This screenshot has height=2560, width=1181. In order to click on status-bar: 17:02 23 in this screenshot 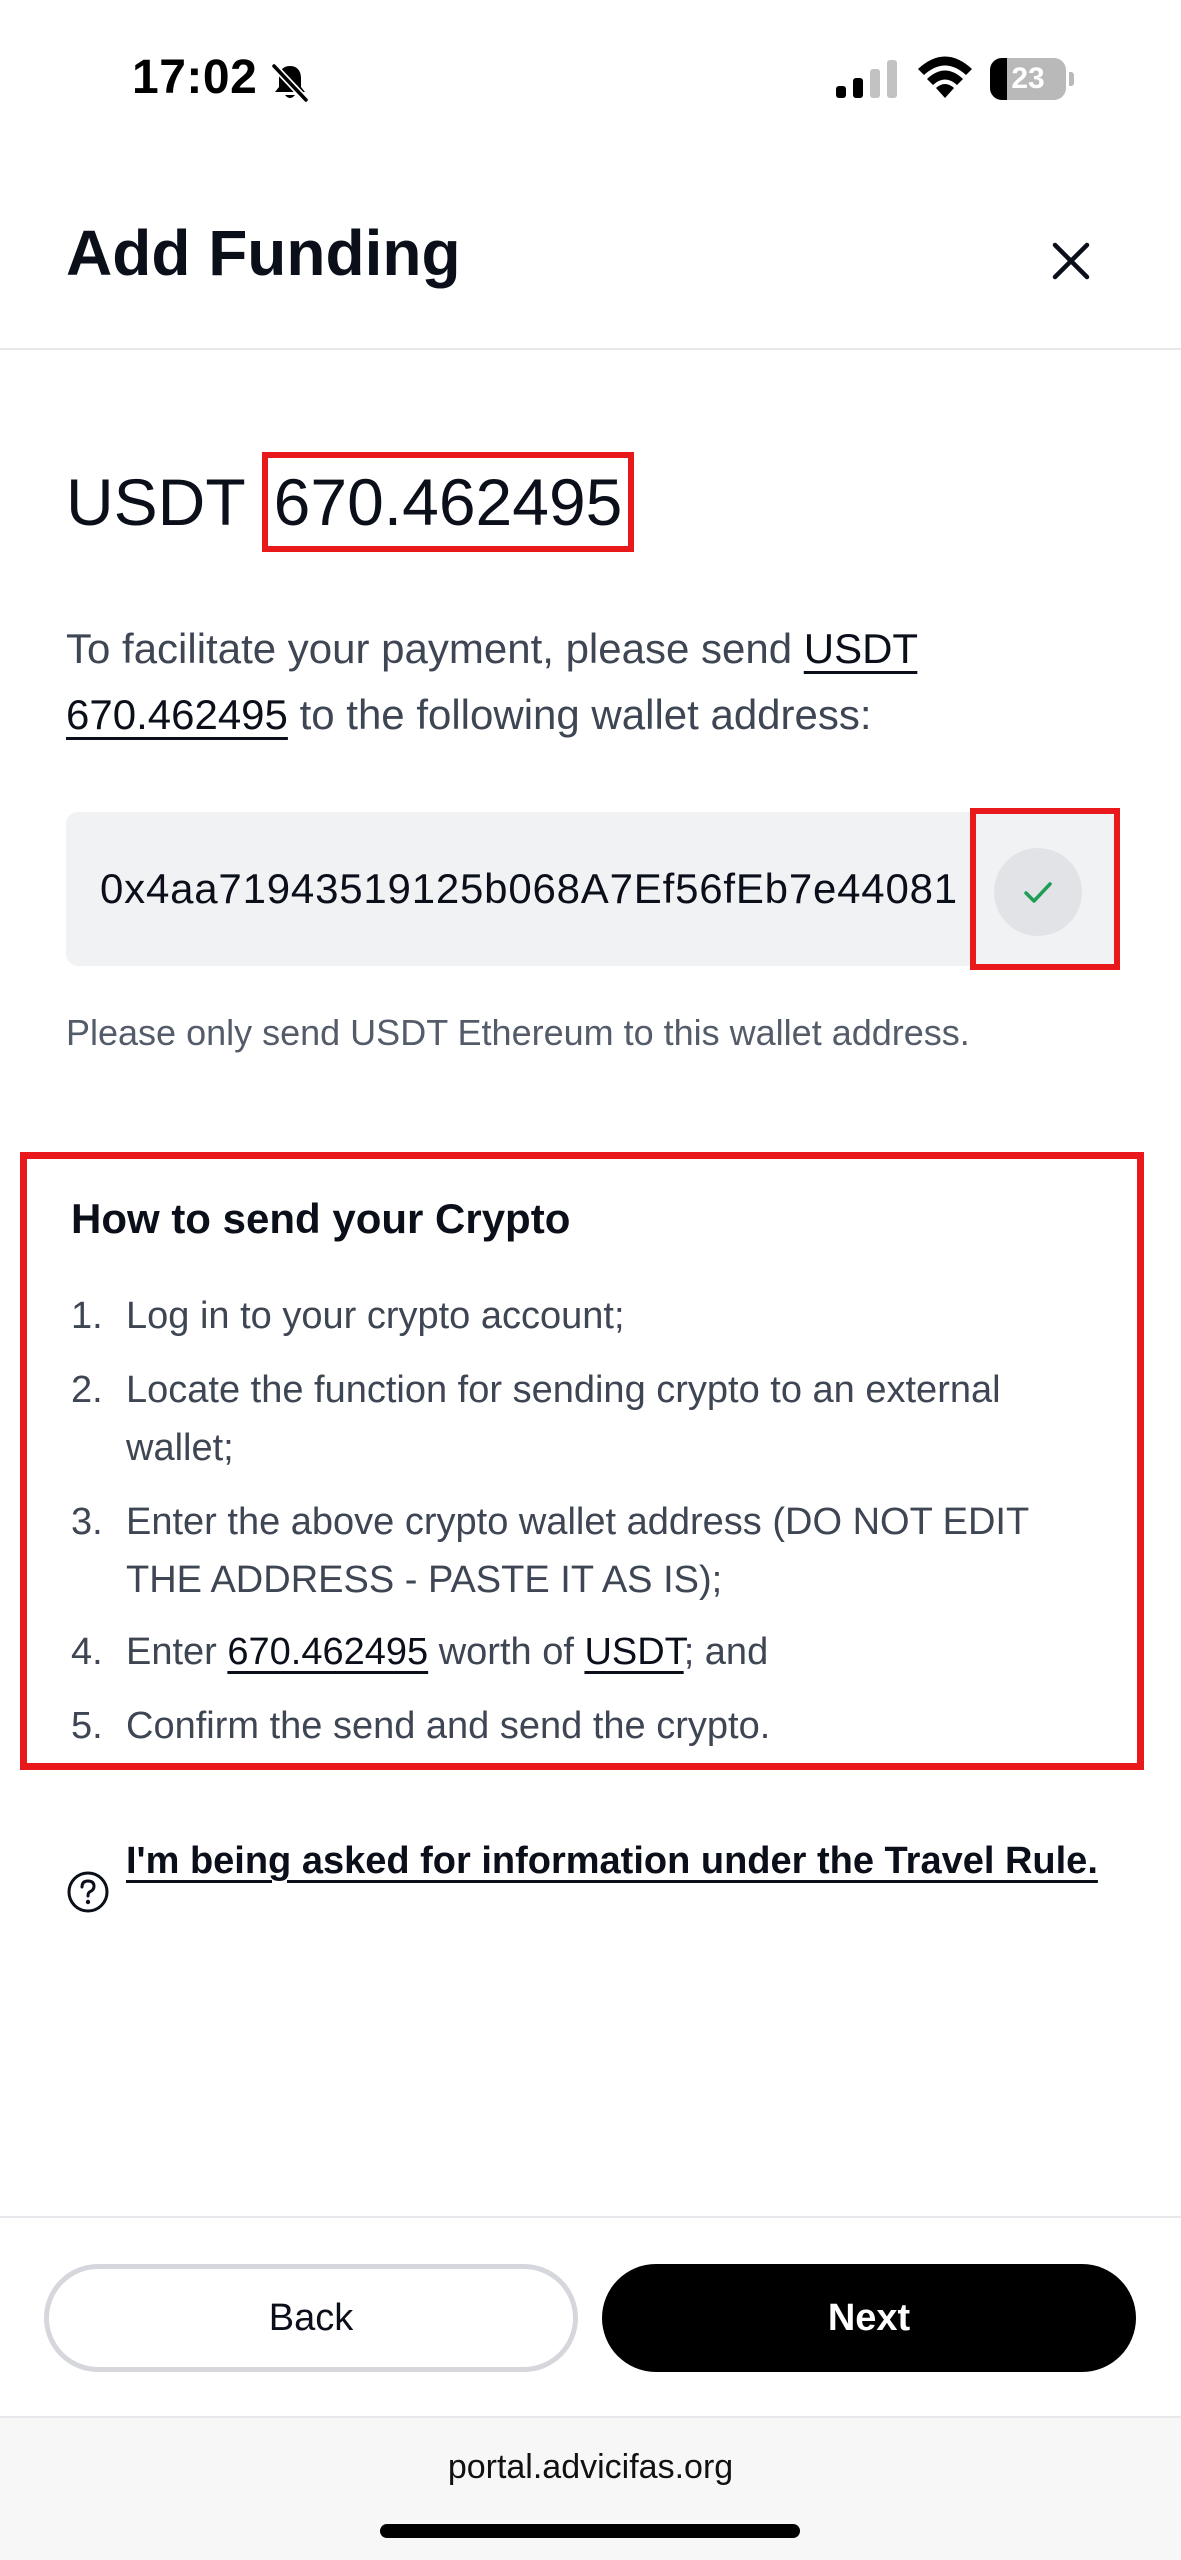, I will do `click(590, 75)`.